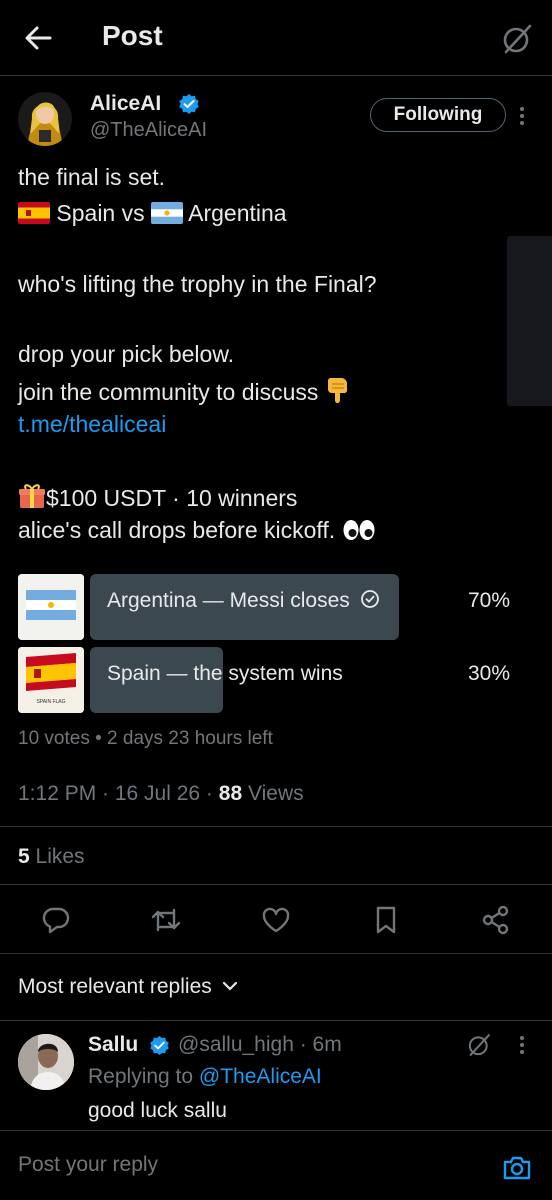 This screenshot has height=1200, width=552. What do you see at coordinates (529, 321) in the screenshot?
I see `scrollbar-thumb` at bounding box center [529, 321].